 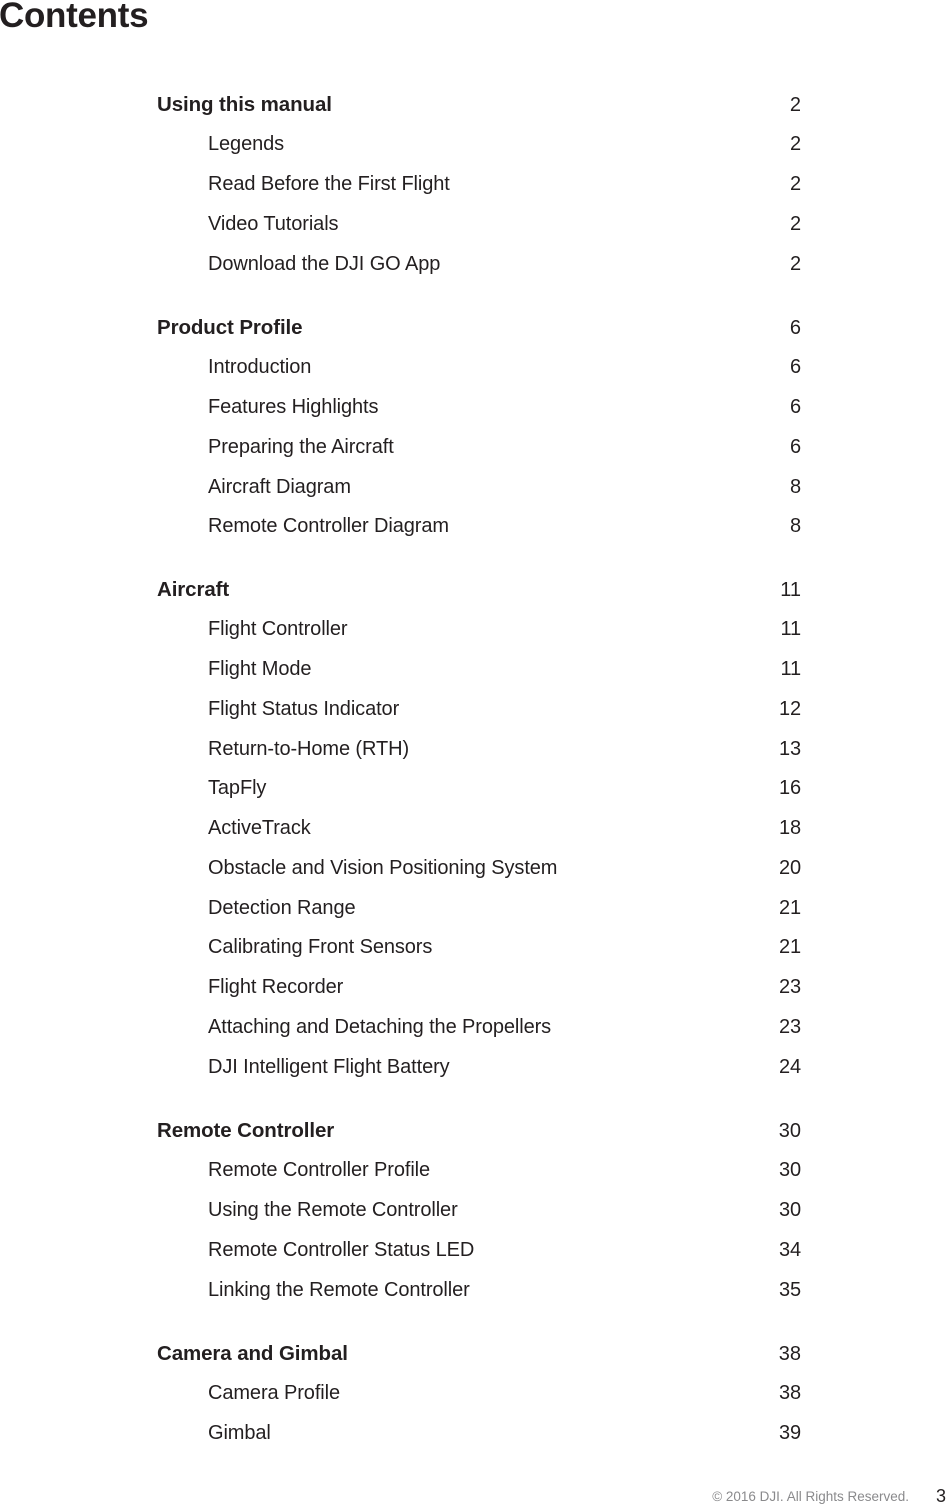 I want to click on toc-entry-title: Return-to-Home (RTH), so click(x=308, y=748).